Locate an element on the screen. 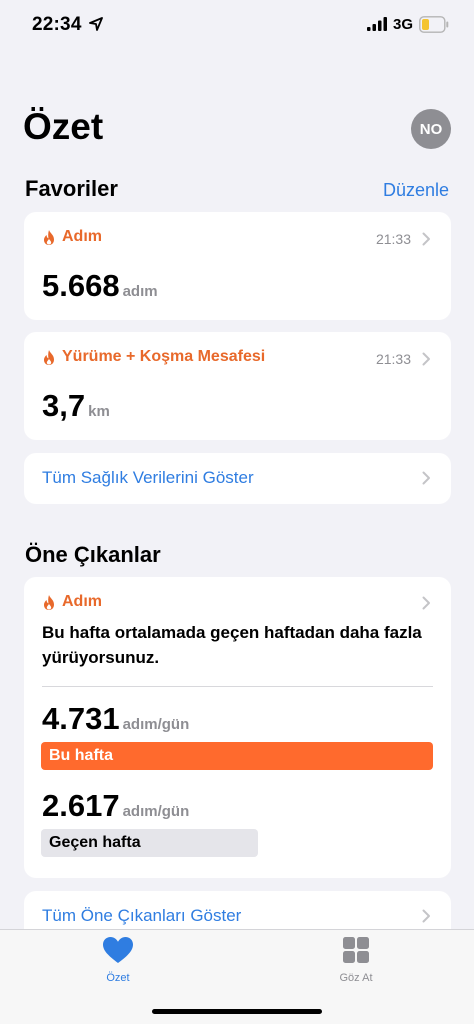 The height and width of the screenshot is (1024, 474). last-week-value-row: 2.617 adım/gün is located at coordinates (115, 806).